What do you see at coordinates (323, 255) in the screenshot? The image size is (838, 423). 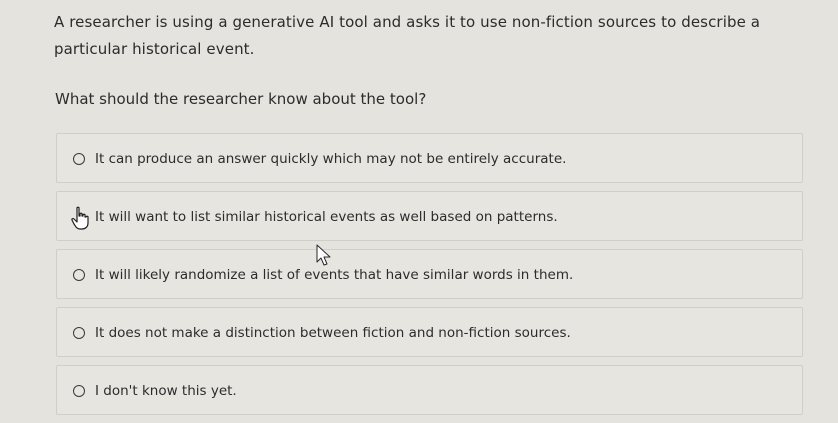 I see `arrow-pointer-cursor-icon` at bounding box center [323, 255].